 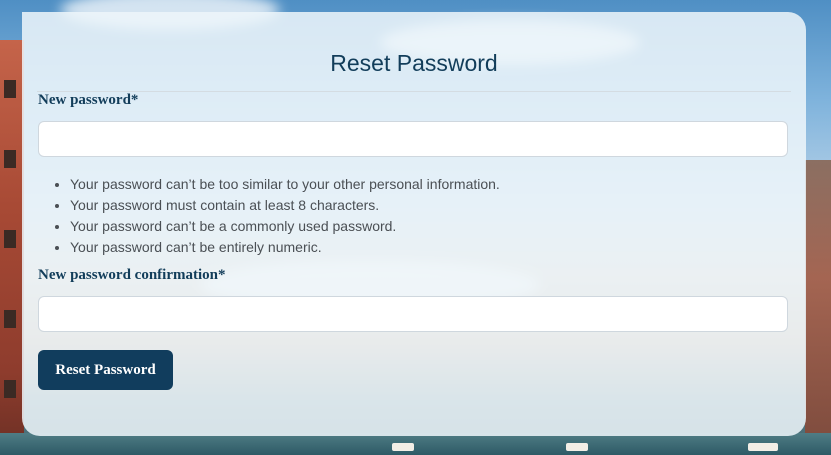 I want to click on confirm-password-label: New password confirmation*, so click(x=132, y=275).